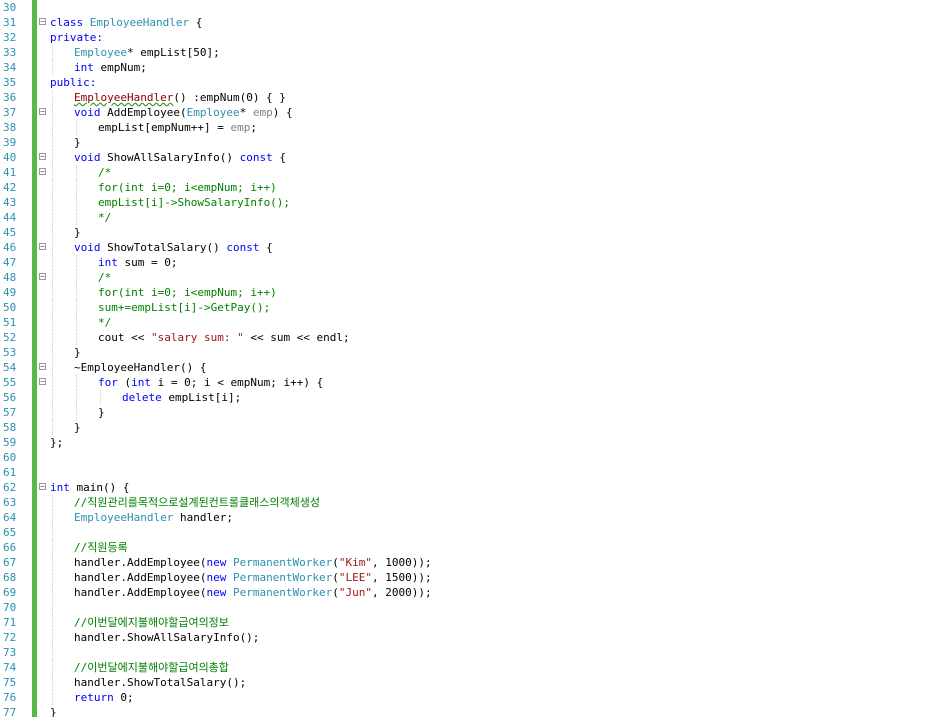 The width and height of the screenshot is (938, 717). I want to click on code-line: 35 public:, so click(469, 82).